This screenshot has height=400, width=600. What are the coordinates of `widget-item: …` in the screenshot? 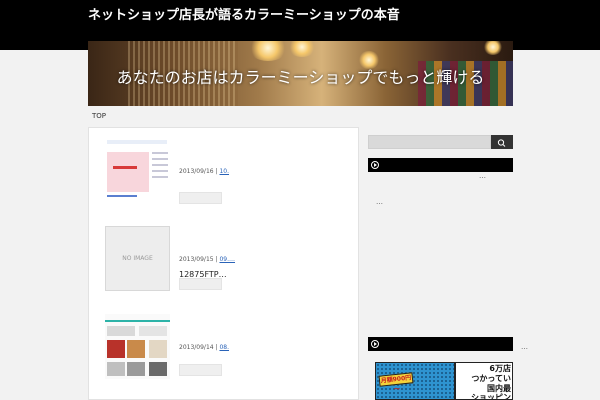 It's located at (379, 202).